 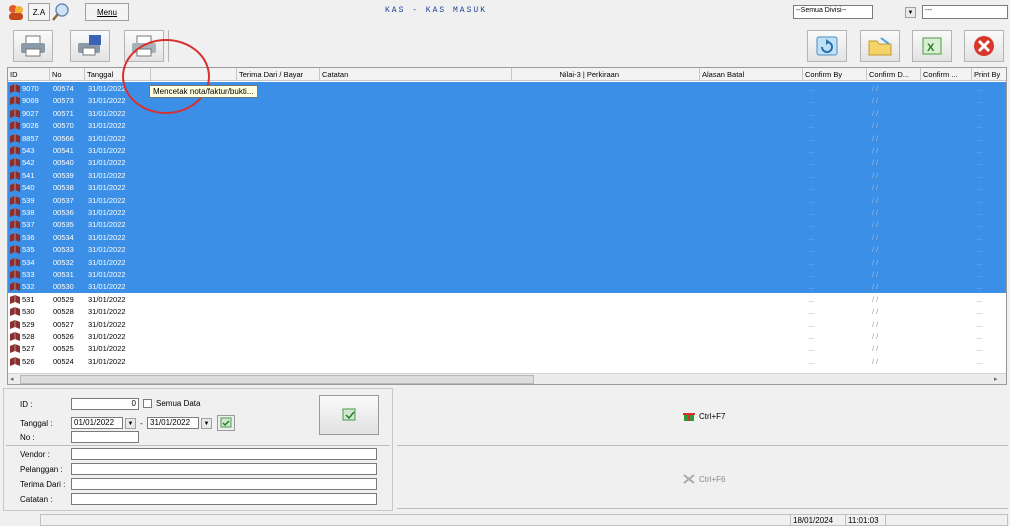 What do you see at coordinates (989, 74) in the screenshot?
I see `header-print-by: Print By` at bounding box center [989, 74].